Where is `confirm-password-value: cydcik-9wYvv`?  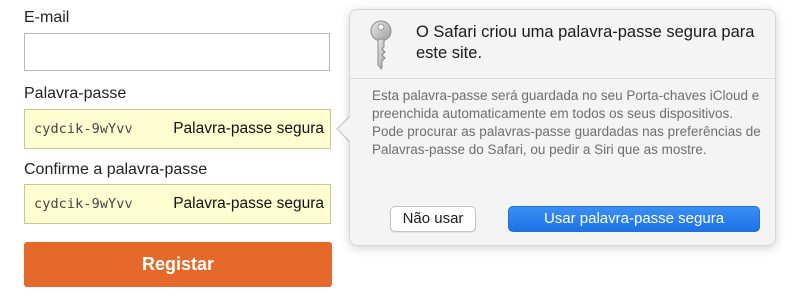
confirm-password-value: cydcik-9wYvv is located at coordinates (83, 204).